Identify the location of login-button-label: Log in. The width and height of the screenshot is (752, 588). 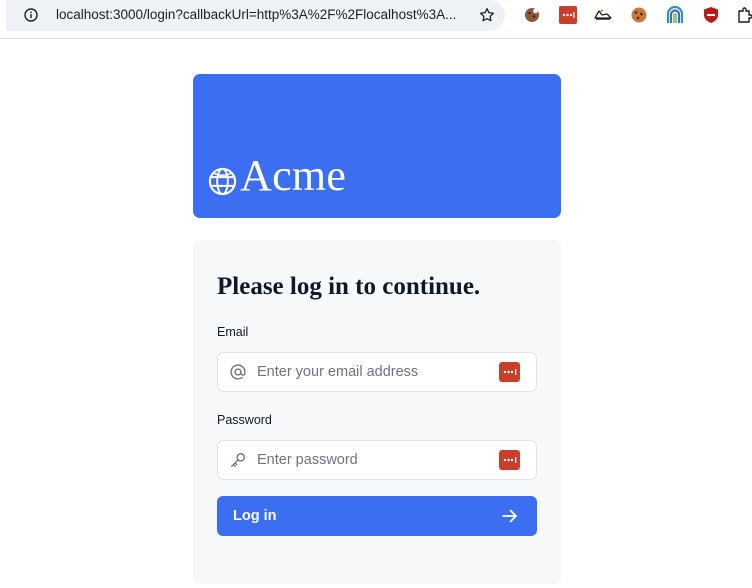
(255, 516).